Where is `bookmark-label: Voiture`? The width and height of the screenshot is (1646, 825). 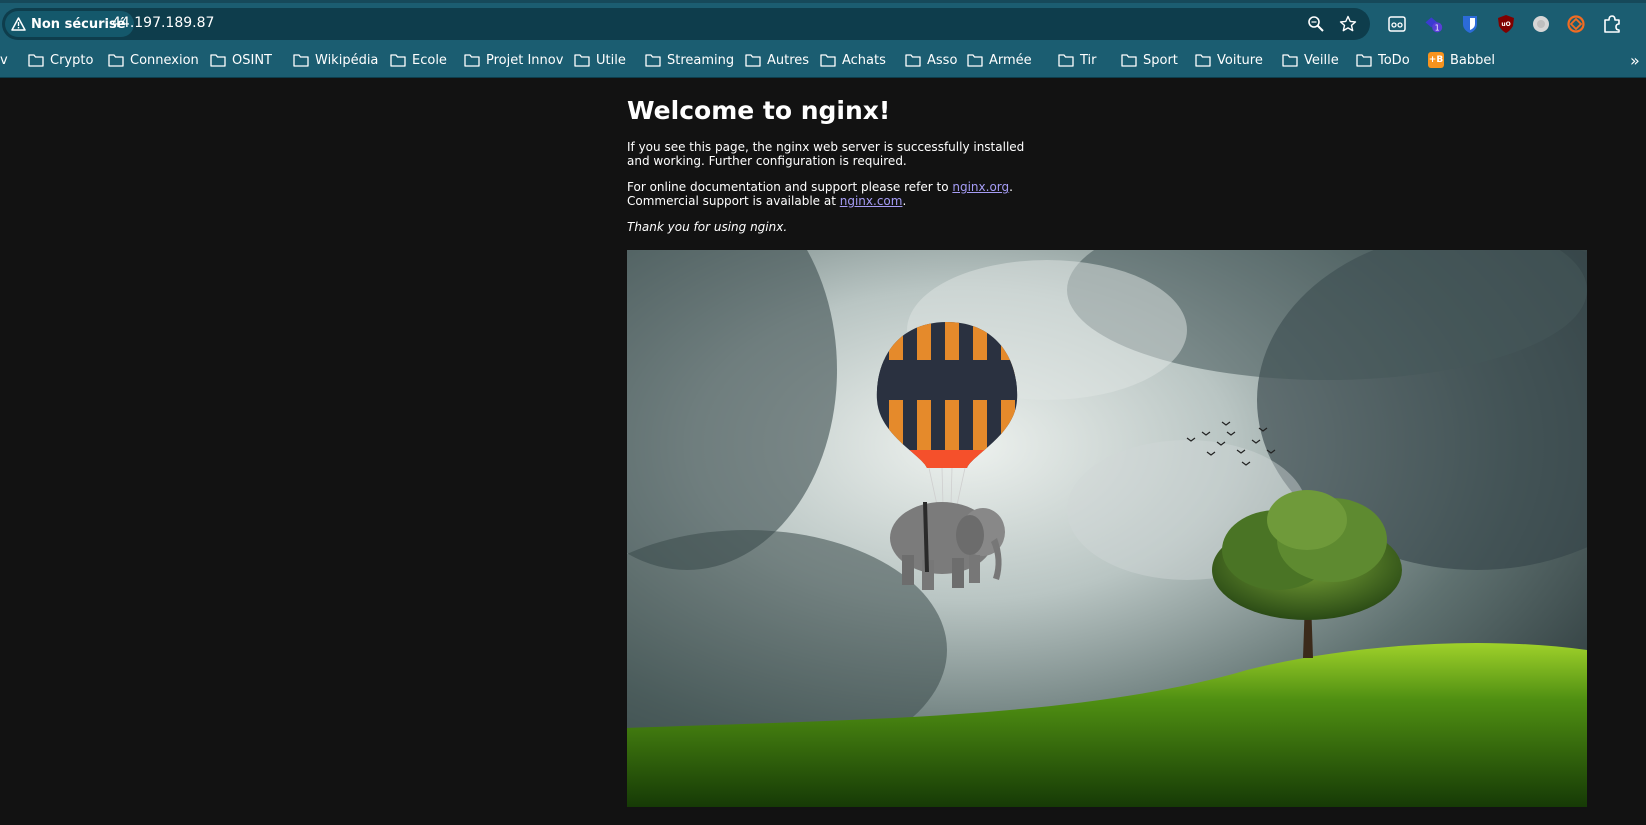 bookmark-label: Voiture is located at coordinates (1240, 60).